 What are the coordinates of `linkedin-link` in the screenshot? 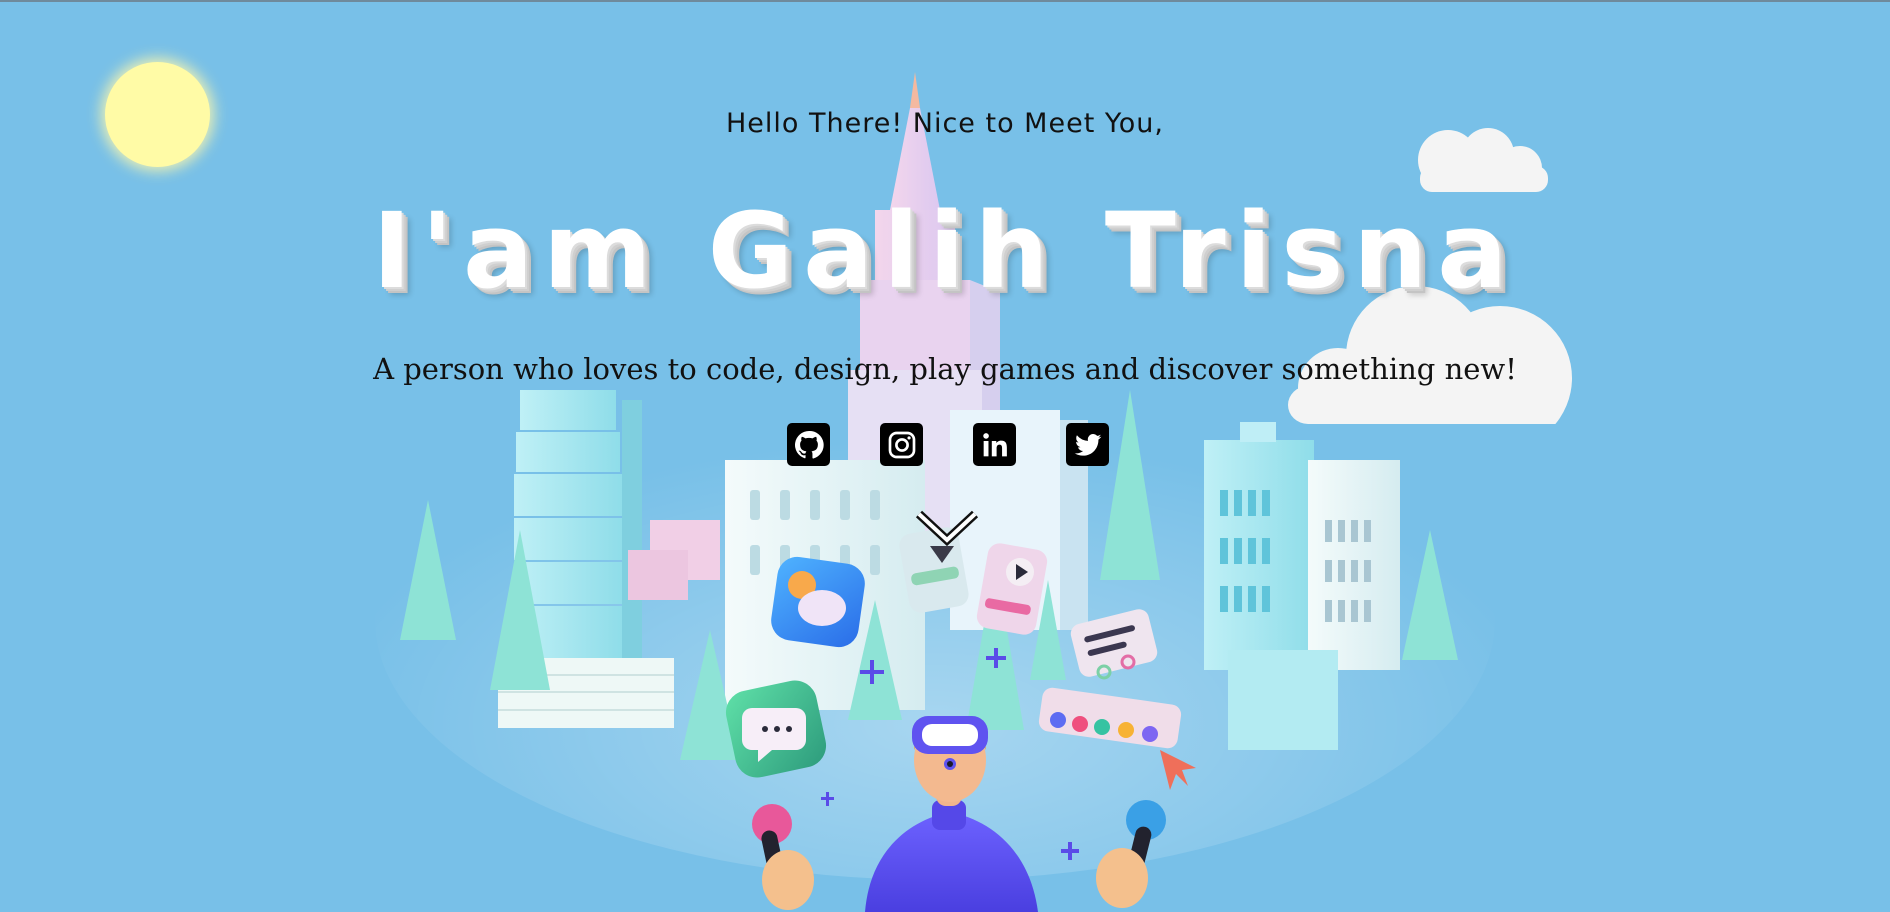 It's located at (994, 444).